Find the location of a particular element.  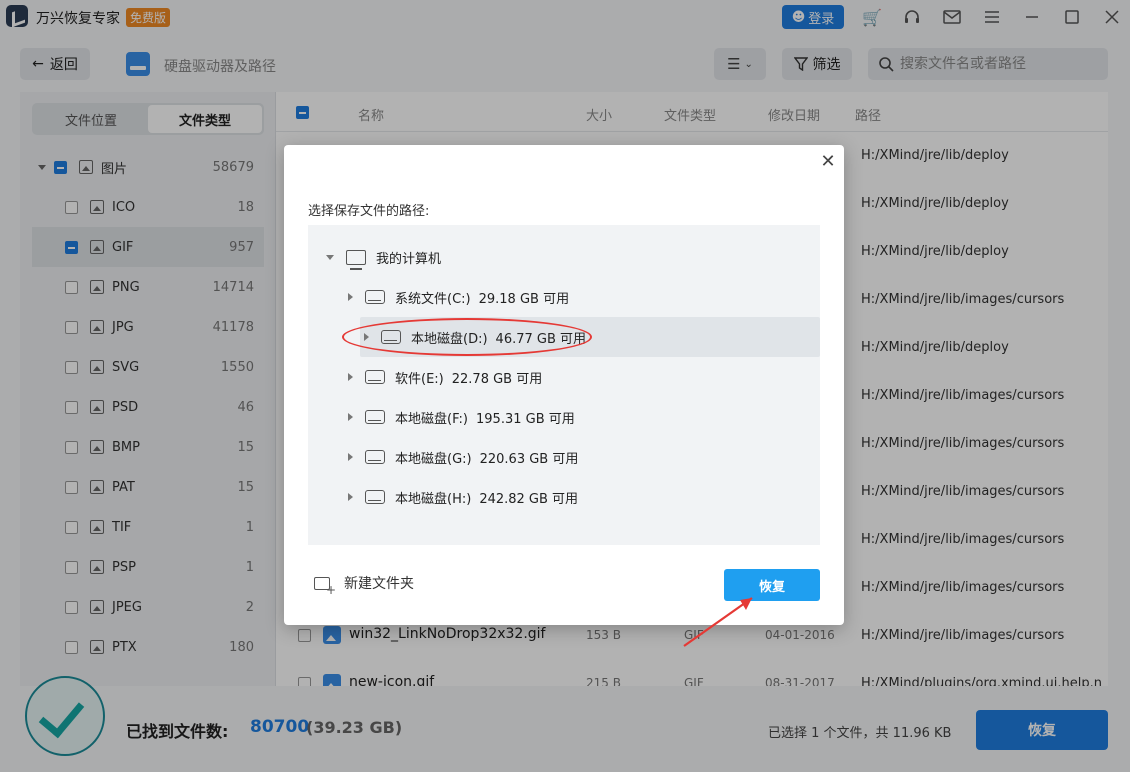

drive-name: 本地磁盘(G:) is located at coordinates (433, 459).